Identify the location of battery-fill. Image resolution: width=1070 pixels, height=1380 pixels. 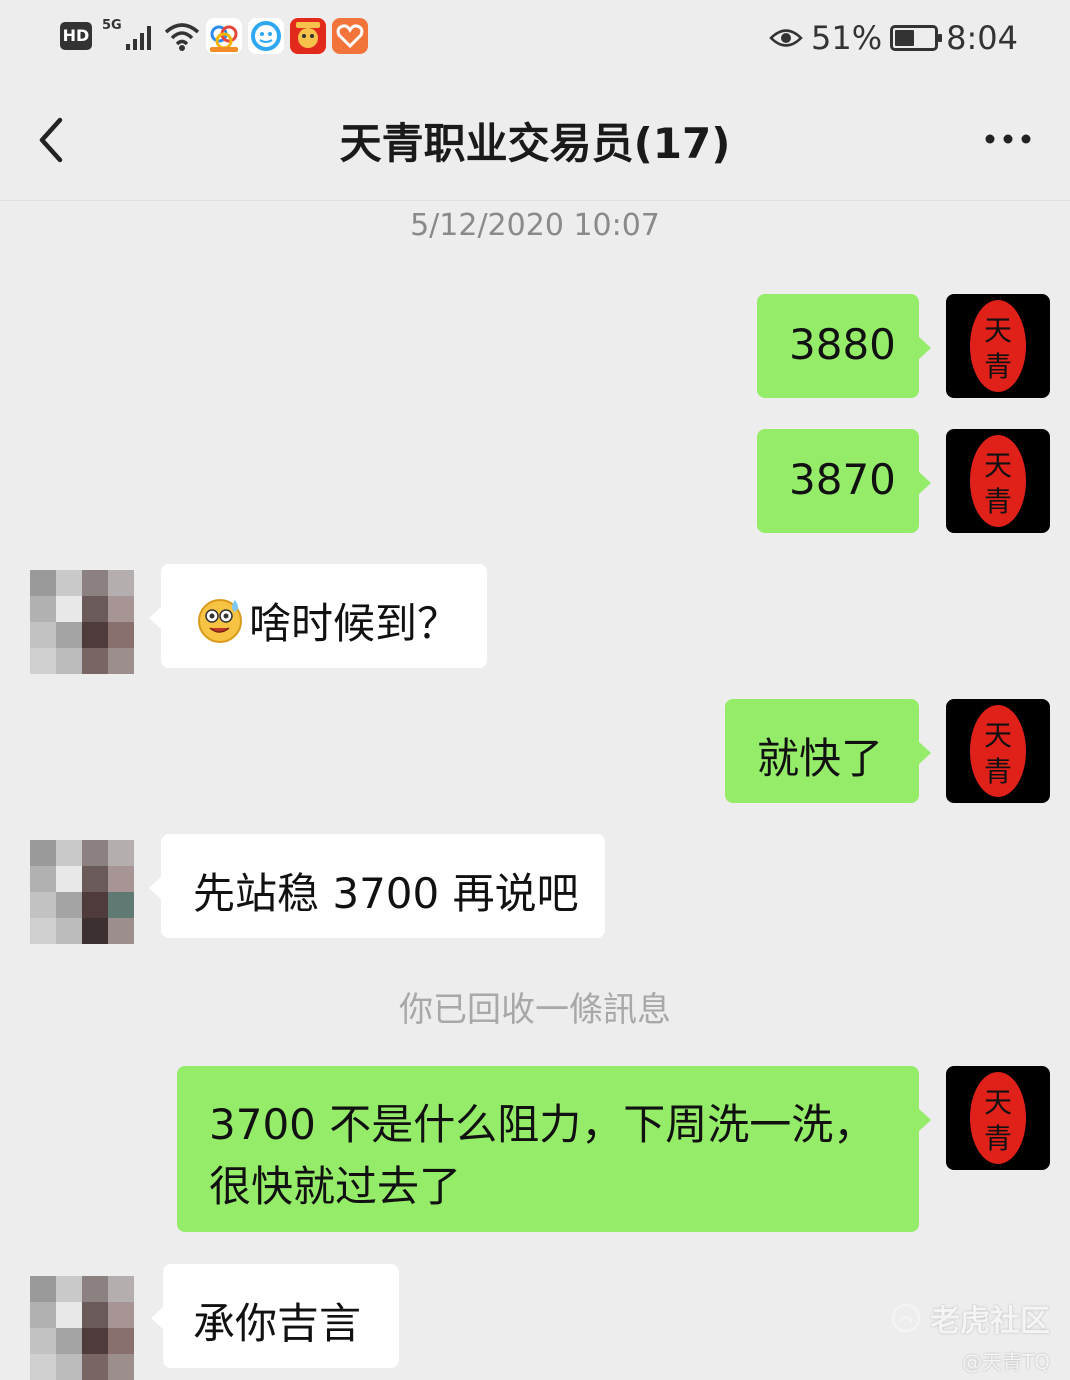
(905, 38).